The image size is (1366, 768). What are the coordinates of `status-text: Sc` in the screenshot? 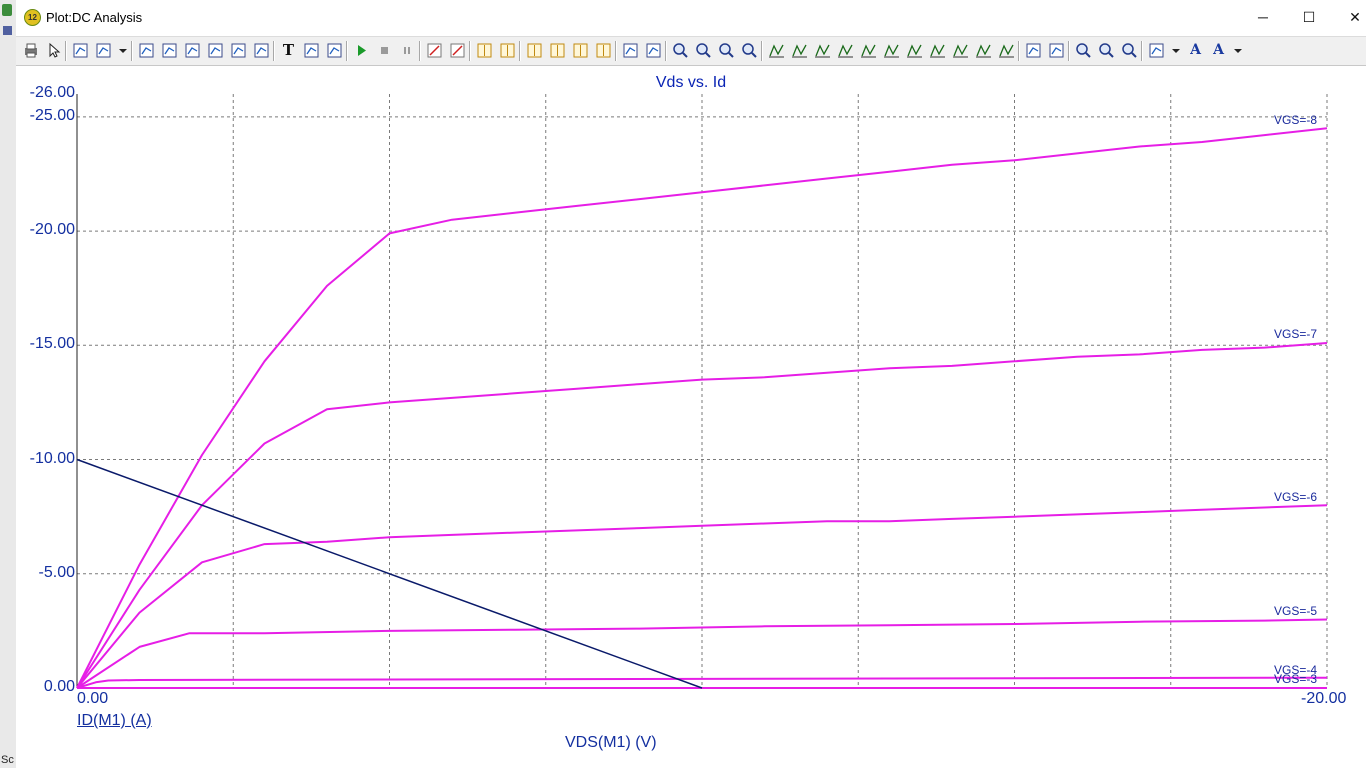 It's located at (7, 760).